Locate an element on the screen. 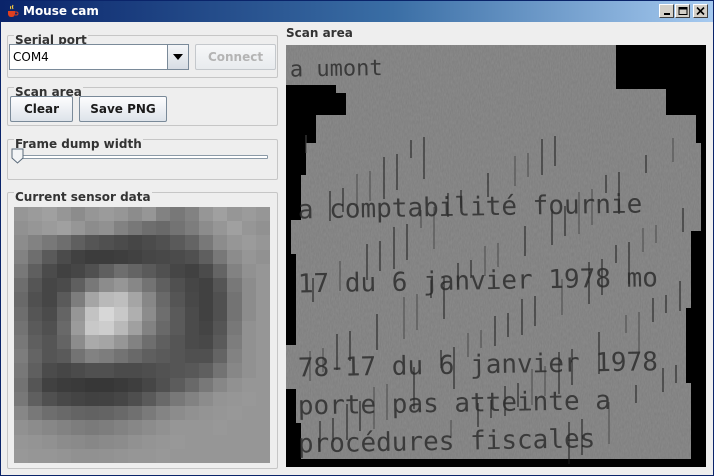 This screenshot has width=714, height=476. connect-button: Connect is located at coordinates (235, 57).